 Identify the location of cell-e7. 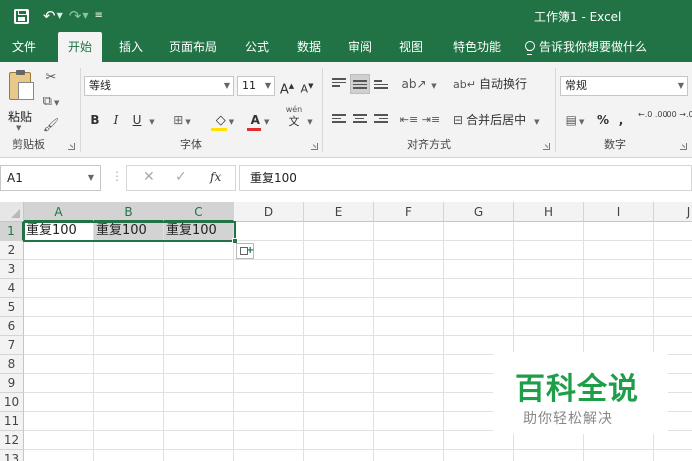
(339, 345).